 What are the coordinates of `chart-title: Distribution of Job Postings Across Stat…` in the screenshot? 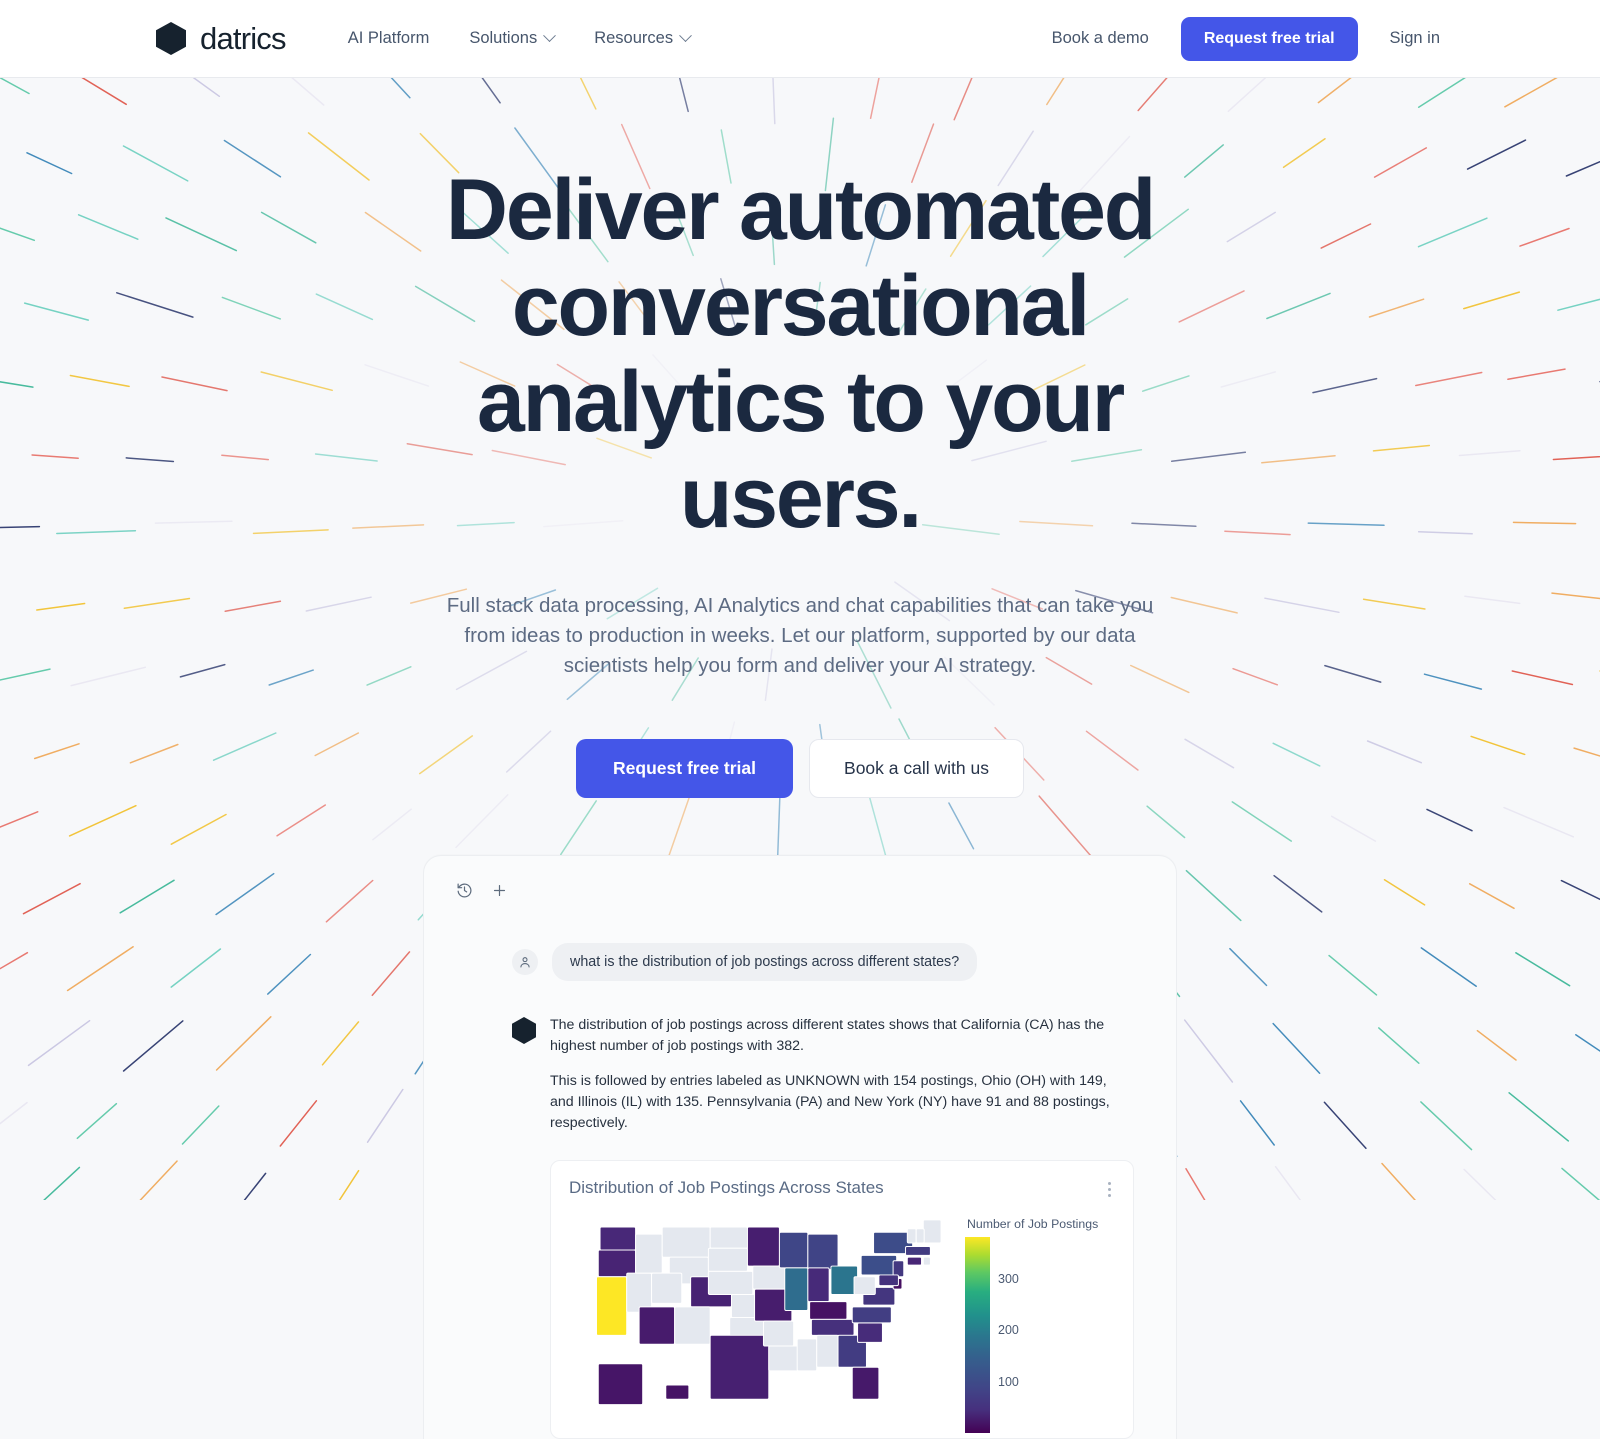 It's located at (726, 1187).